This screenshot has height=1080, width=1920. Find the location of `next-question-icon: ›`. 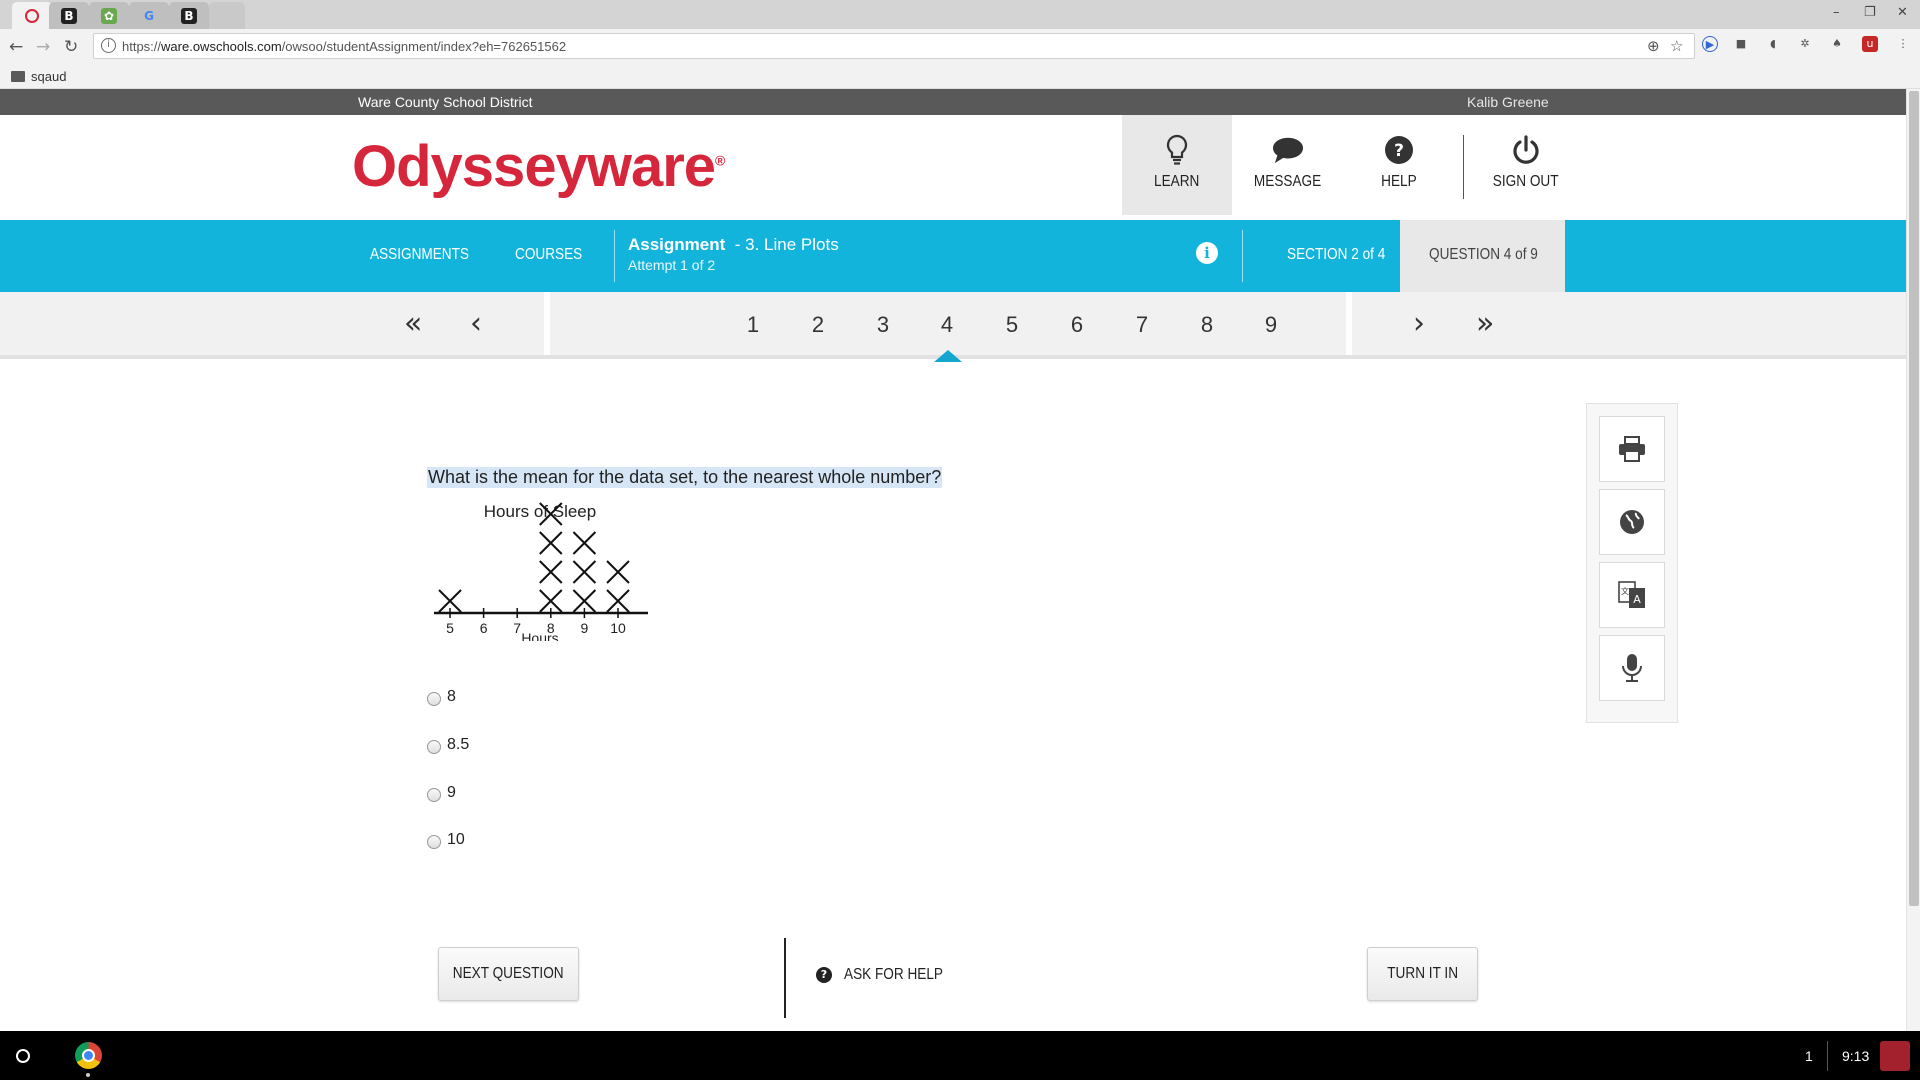

next-question-icon: › is located at coordinates (1419, 323).